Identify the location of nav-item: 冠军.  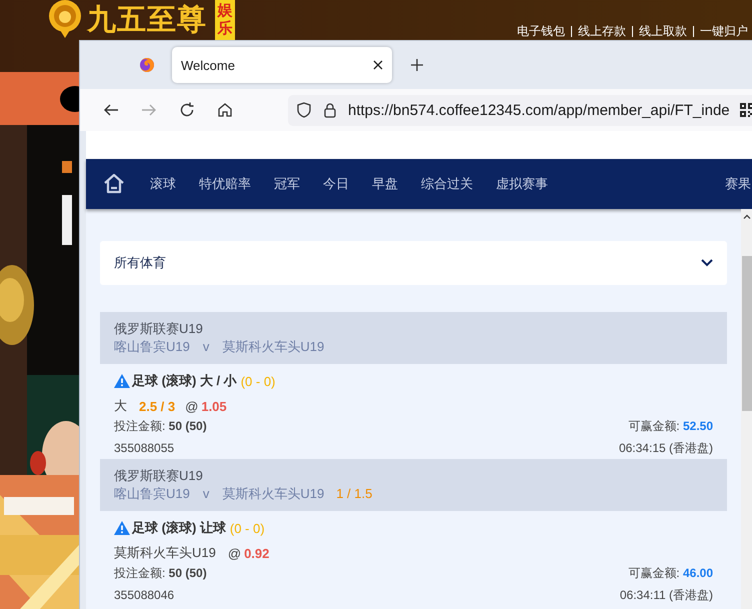
(287, 184).